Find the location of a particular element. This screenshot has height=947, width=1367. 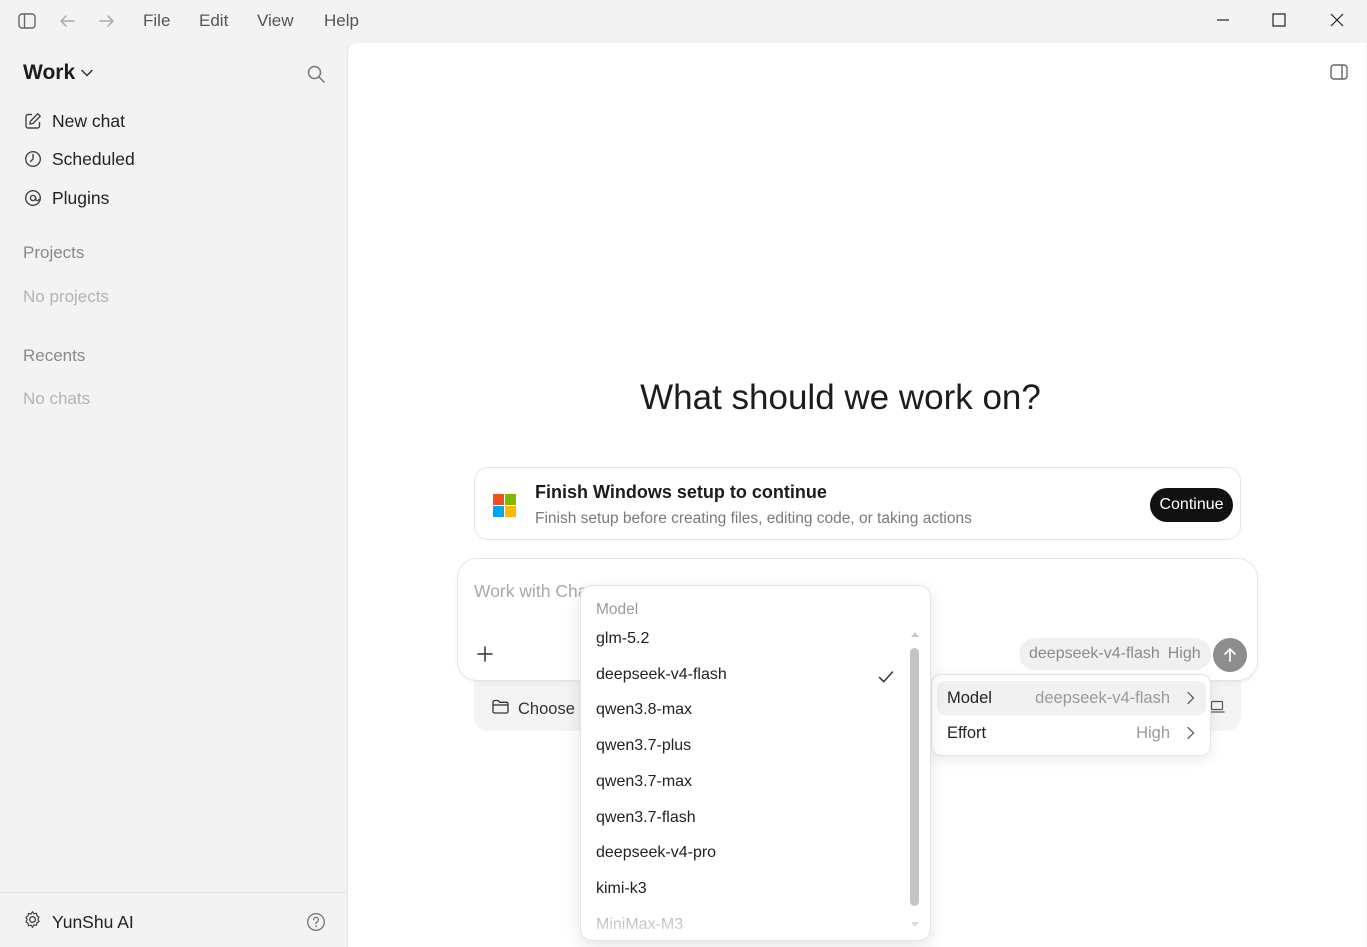

model-selector-pill: deepseek-v4-flash High is located at coordinates (1115, 654).